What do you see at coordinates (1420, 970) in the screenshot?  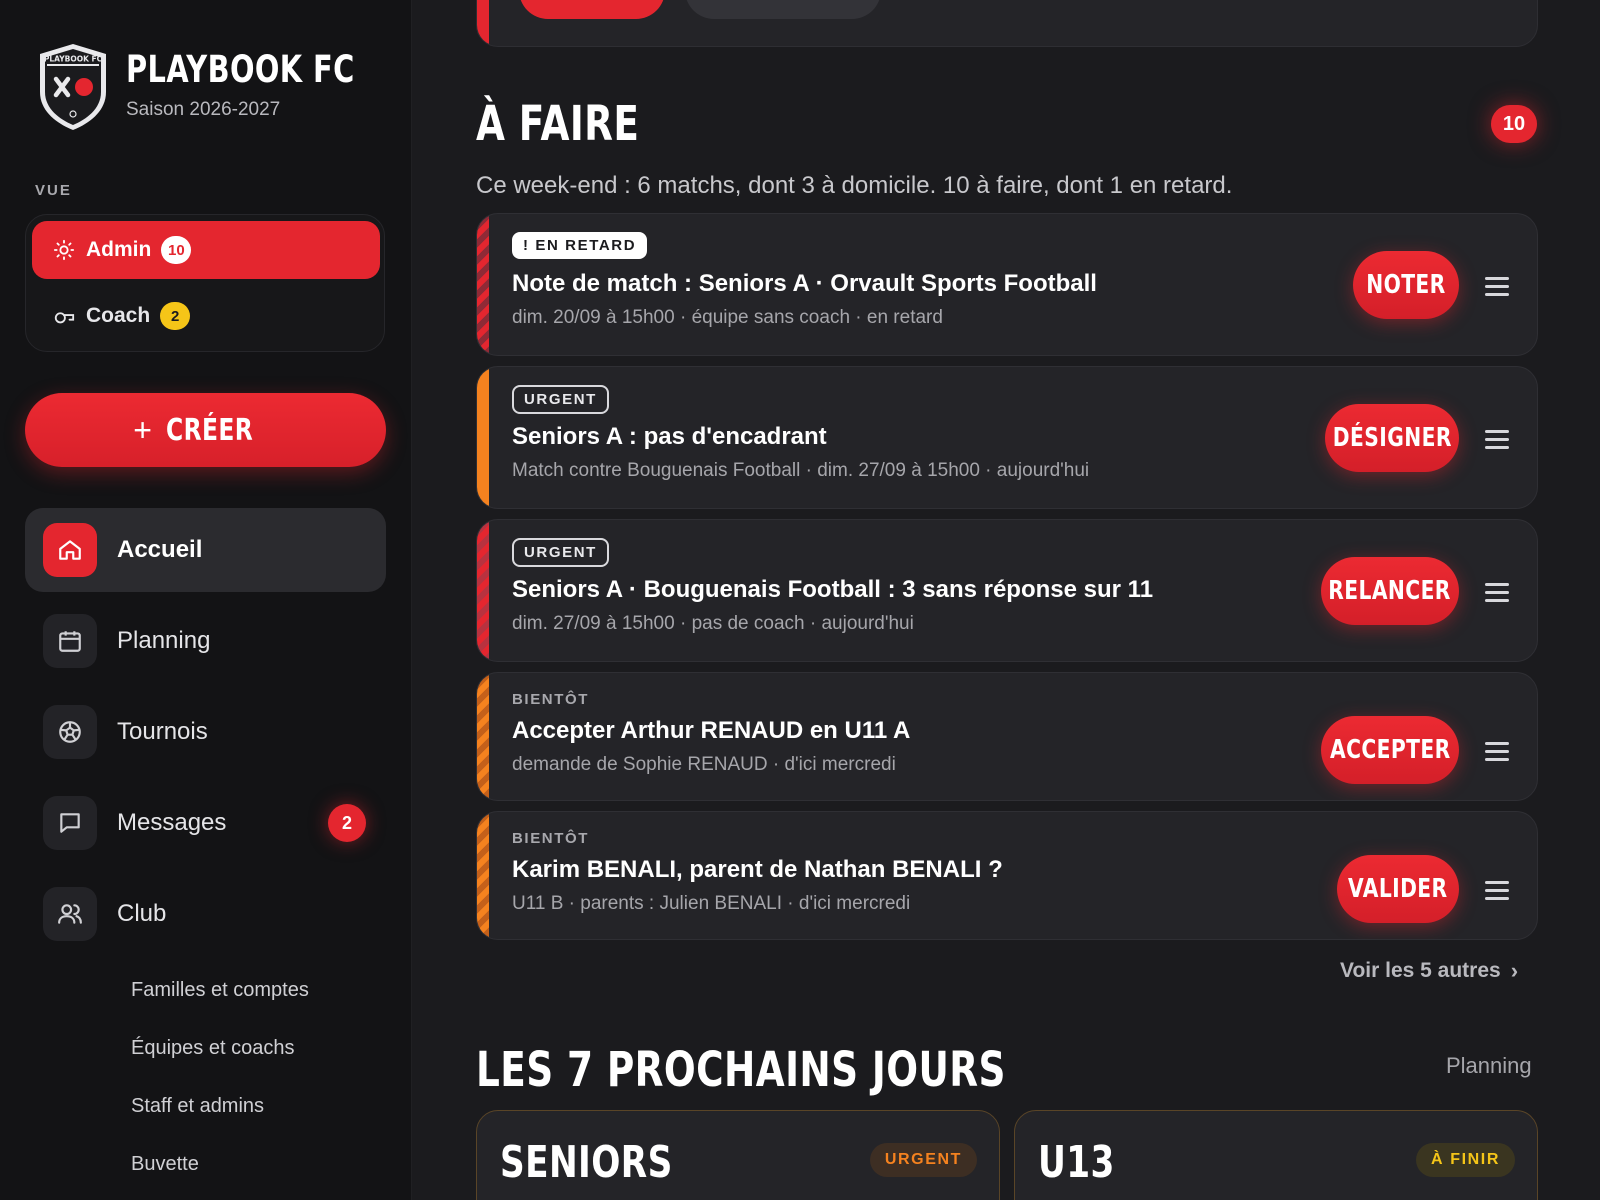 I see `see-more-label: Voir les 5 autres` at bounding box center [1420, 970].